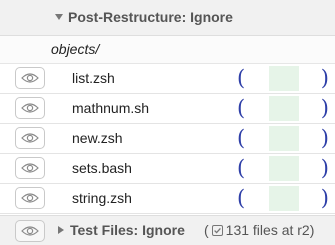 The width and height of the screenshot is (335, 245). What do you see at coordinates (127, 230) in the screenshot?
I see `collapsed-section-title: Test Files: Ignore` at bounding box center [127, 230].